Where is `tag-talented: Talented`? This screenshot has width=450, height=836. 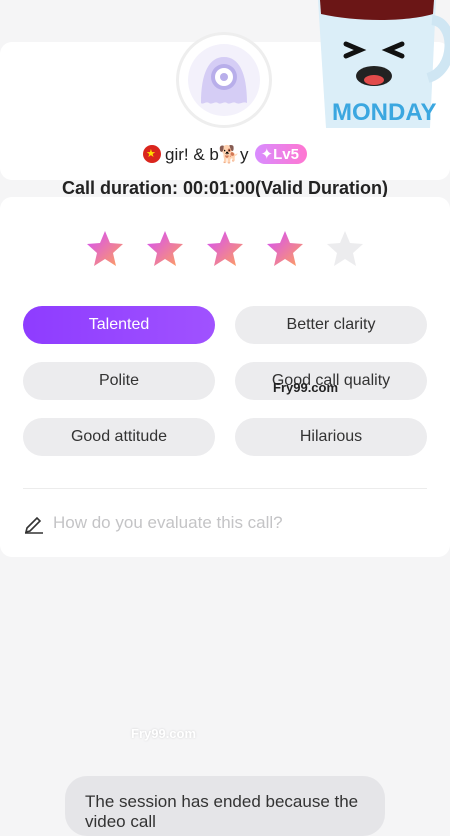
tag-talented: Talented is located at coordinates (119, 325).